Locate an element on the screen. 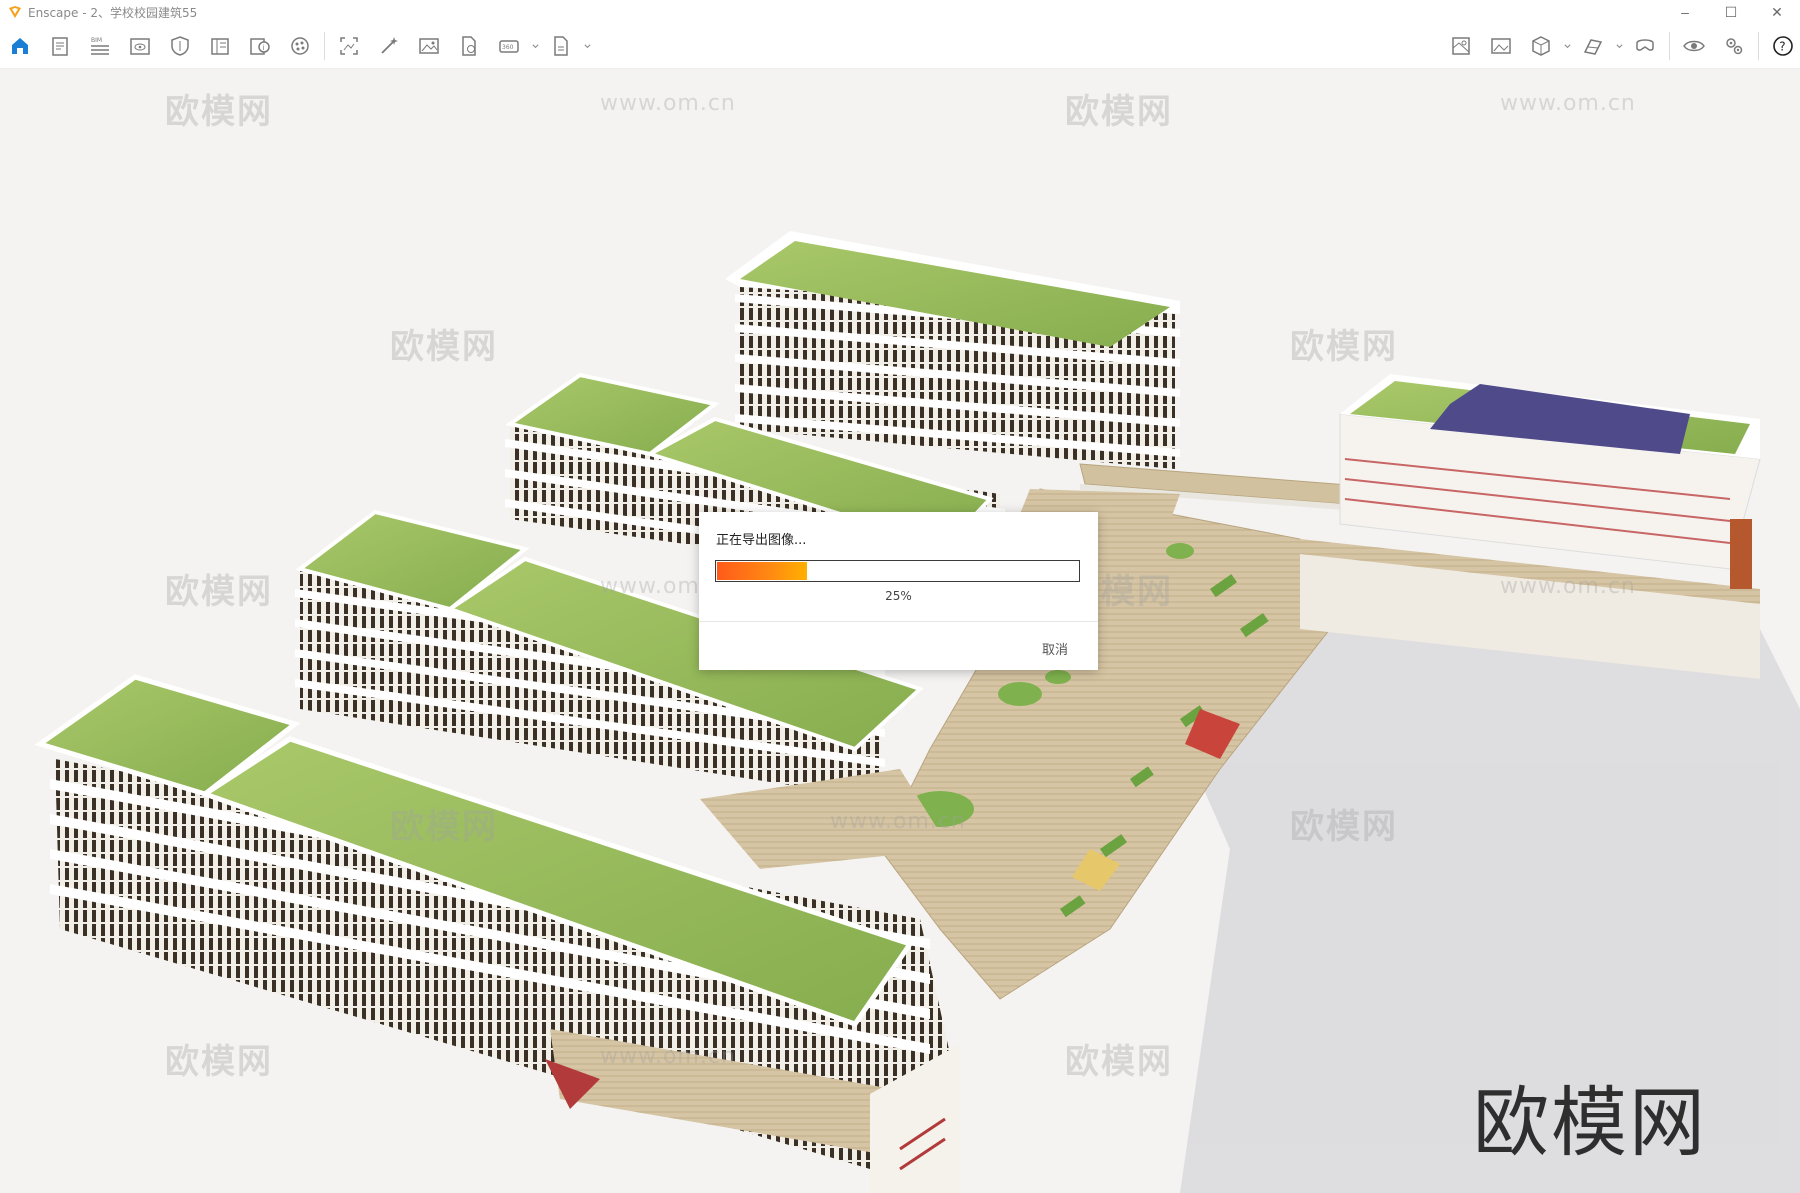 This screenshot has height=1193, width=1800. home-button is located at coordinates (20, 46).